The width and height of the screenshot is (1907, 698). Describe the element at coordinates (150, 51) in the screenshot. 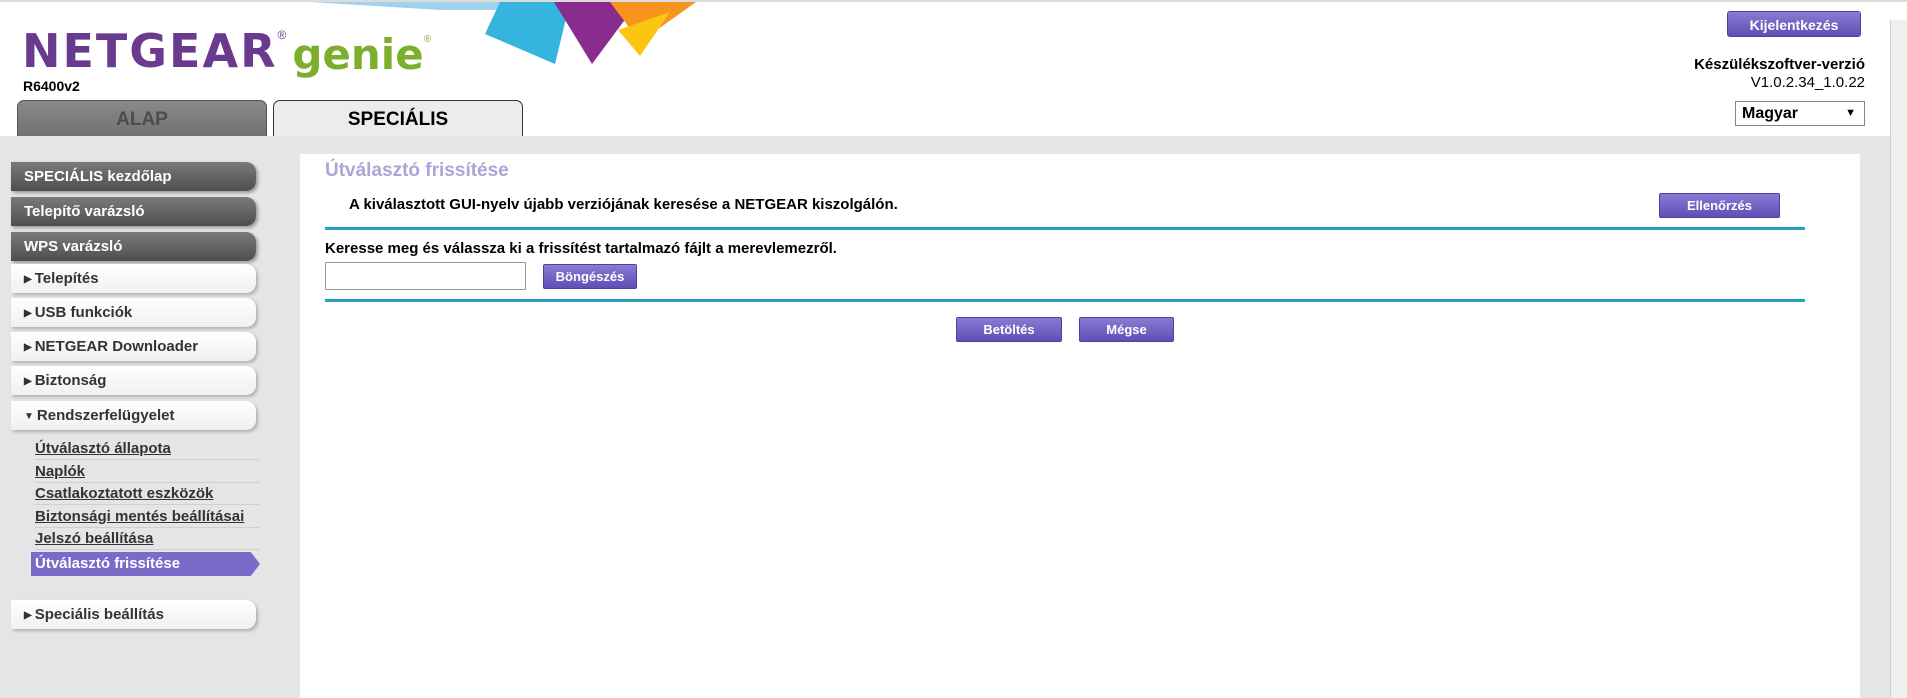

I see `logo-brand-text: NETGEAR` at that location.